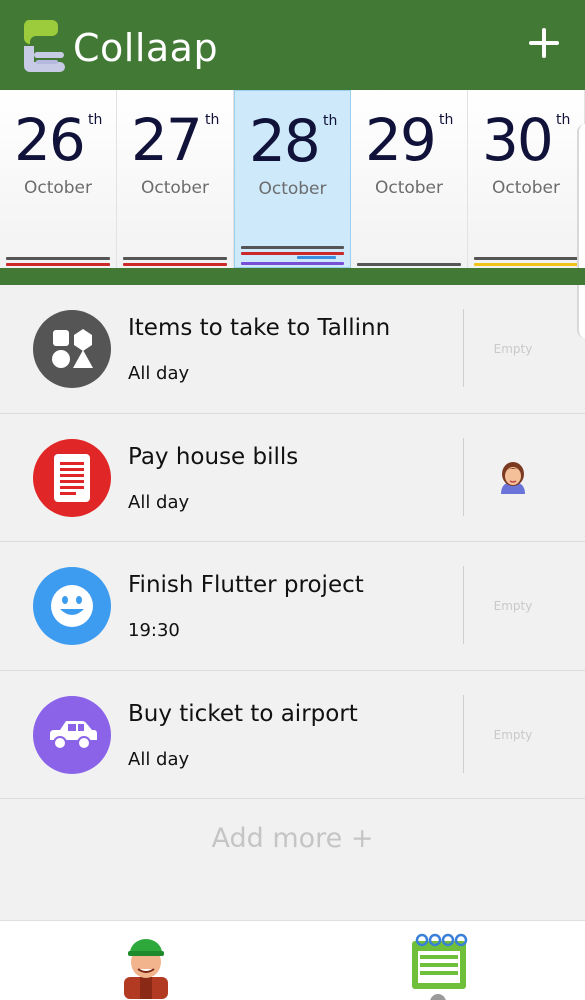 The height and width of the screenshot is (1000, 585). Describe the element at coordinates (72, 477) in the screenshot. I see `bill-icon` at that location.